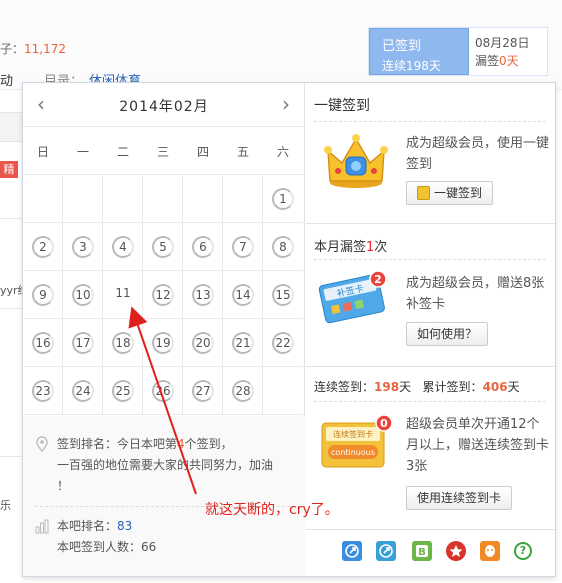 This screenshot has width=562, height=583. What do you see at coordinates (411, 66) in the screenshot?
I see `streak-text: 连续198天` at bounding box center [411, 66].